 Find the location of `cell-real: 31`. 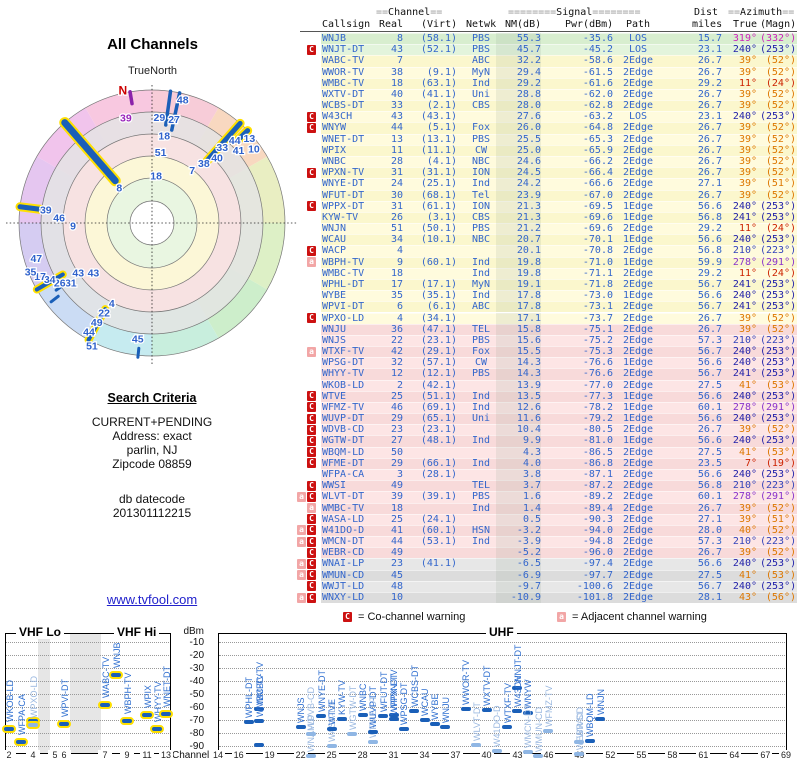

cell-real: 31 is located at coordinates (396, 206).